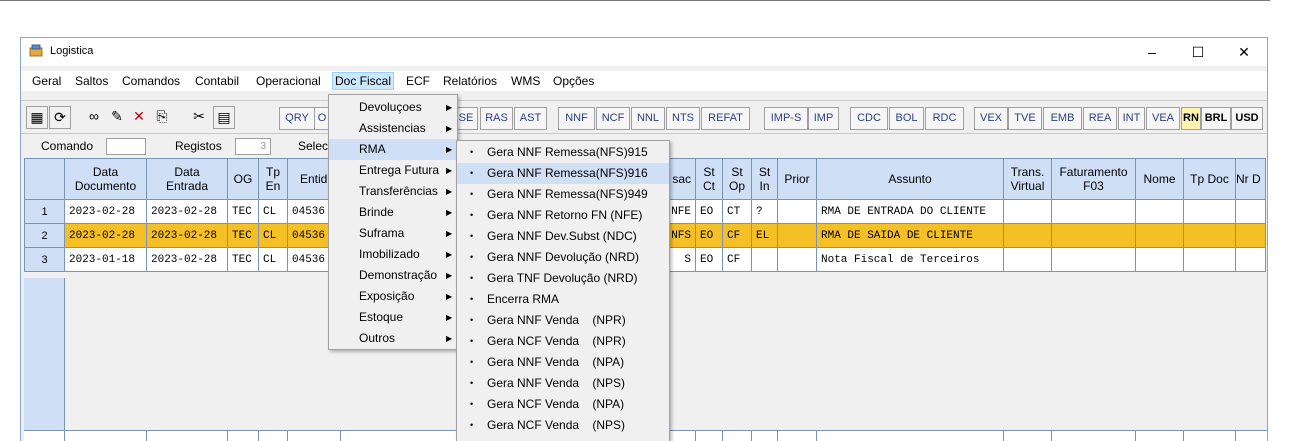 The width and height of the screenshot is (1291, 441). I want to click on tb-ras: RAS, so click(496, 118).